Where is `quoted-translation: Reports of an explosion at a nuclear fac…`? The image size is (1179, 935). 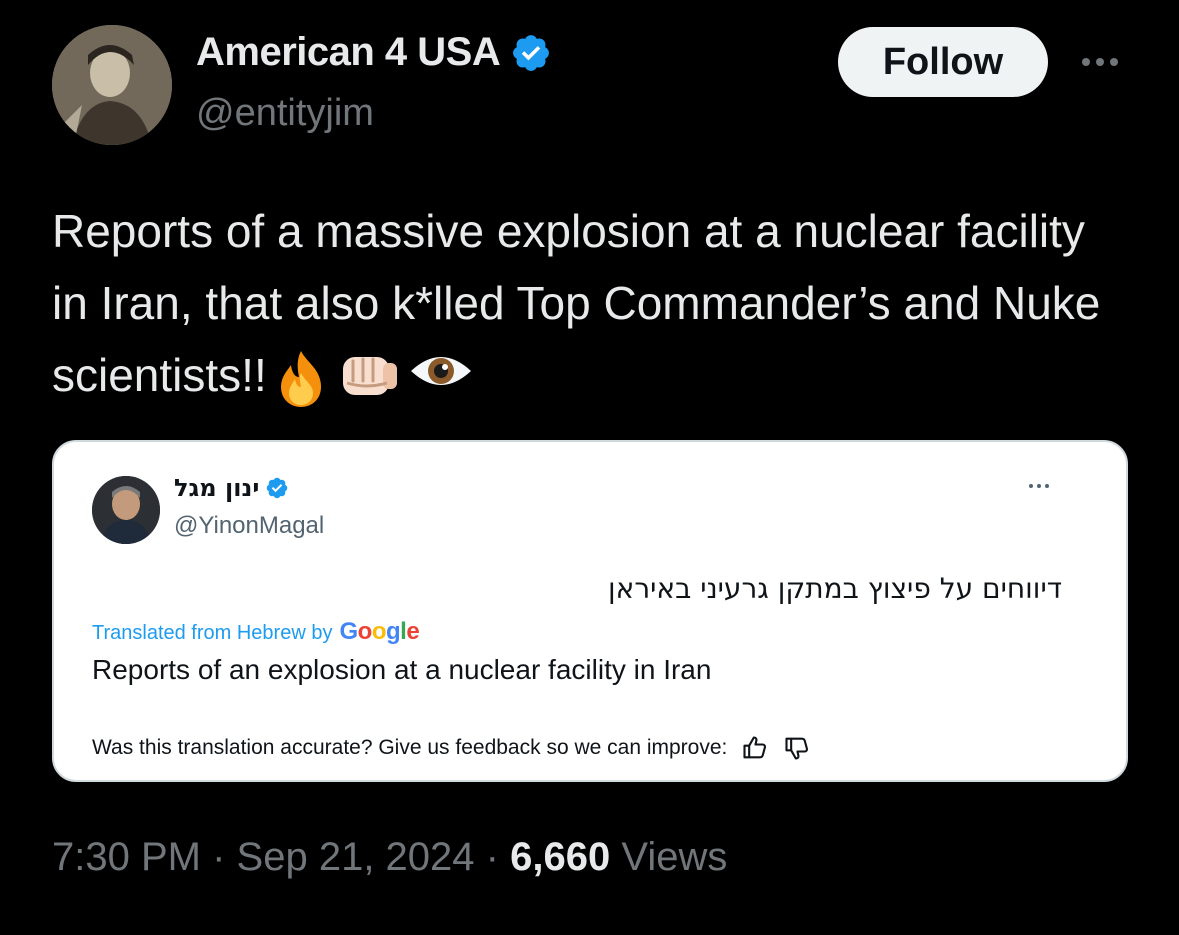
quoted-translation: Reports of an explosion at a nuclear fac… is located at coordinates (402, 669).